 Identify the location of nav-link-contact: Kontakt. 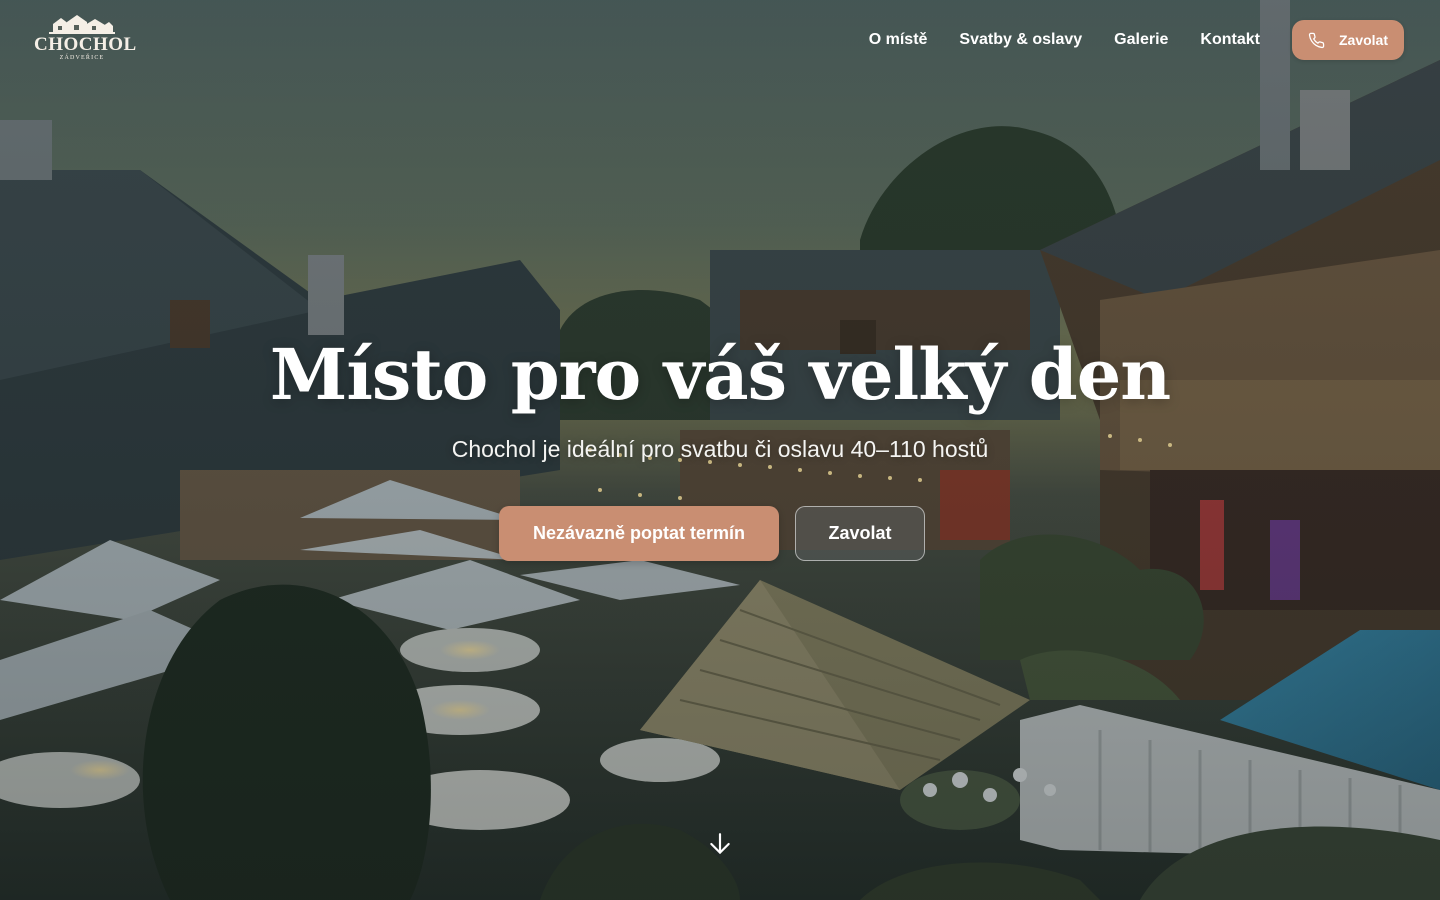
(1230, 40).